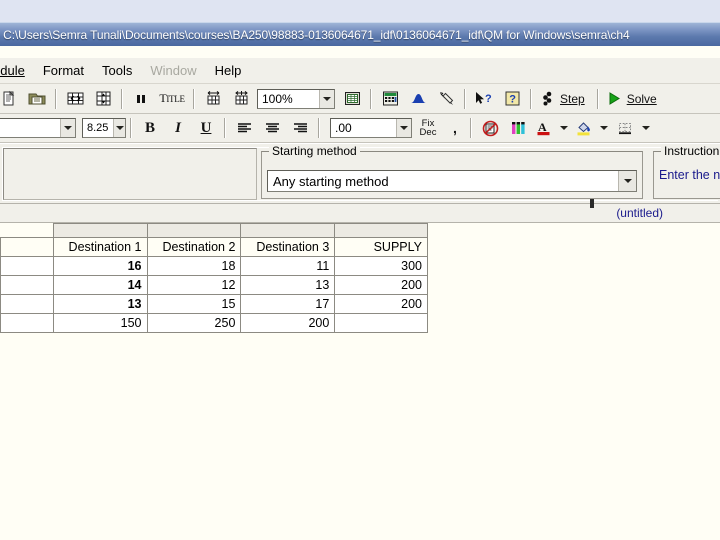  Describe the element at coordinates (455, 128) in the screenshot. I see `comma-format-button: ,` at that location.